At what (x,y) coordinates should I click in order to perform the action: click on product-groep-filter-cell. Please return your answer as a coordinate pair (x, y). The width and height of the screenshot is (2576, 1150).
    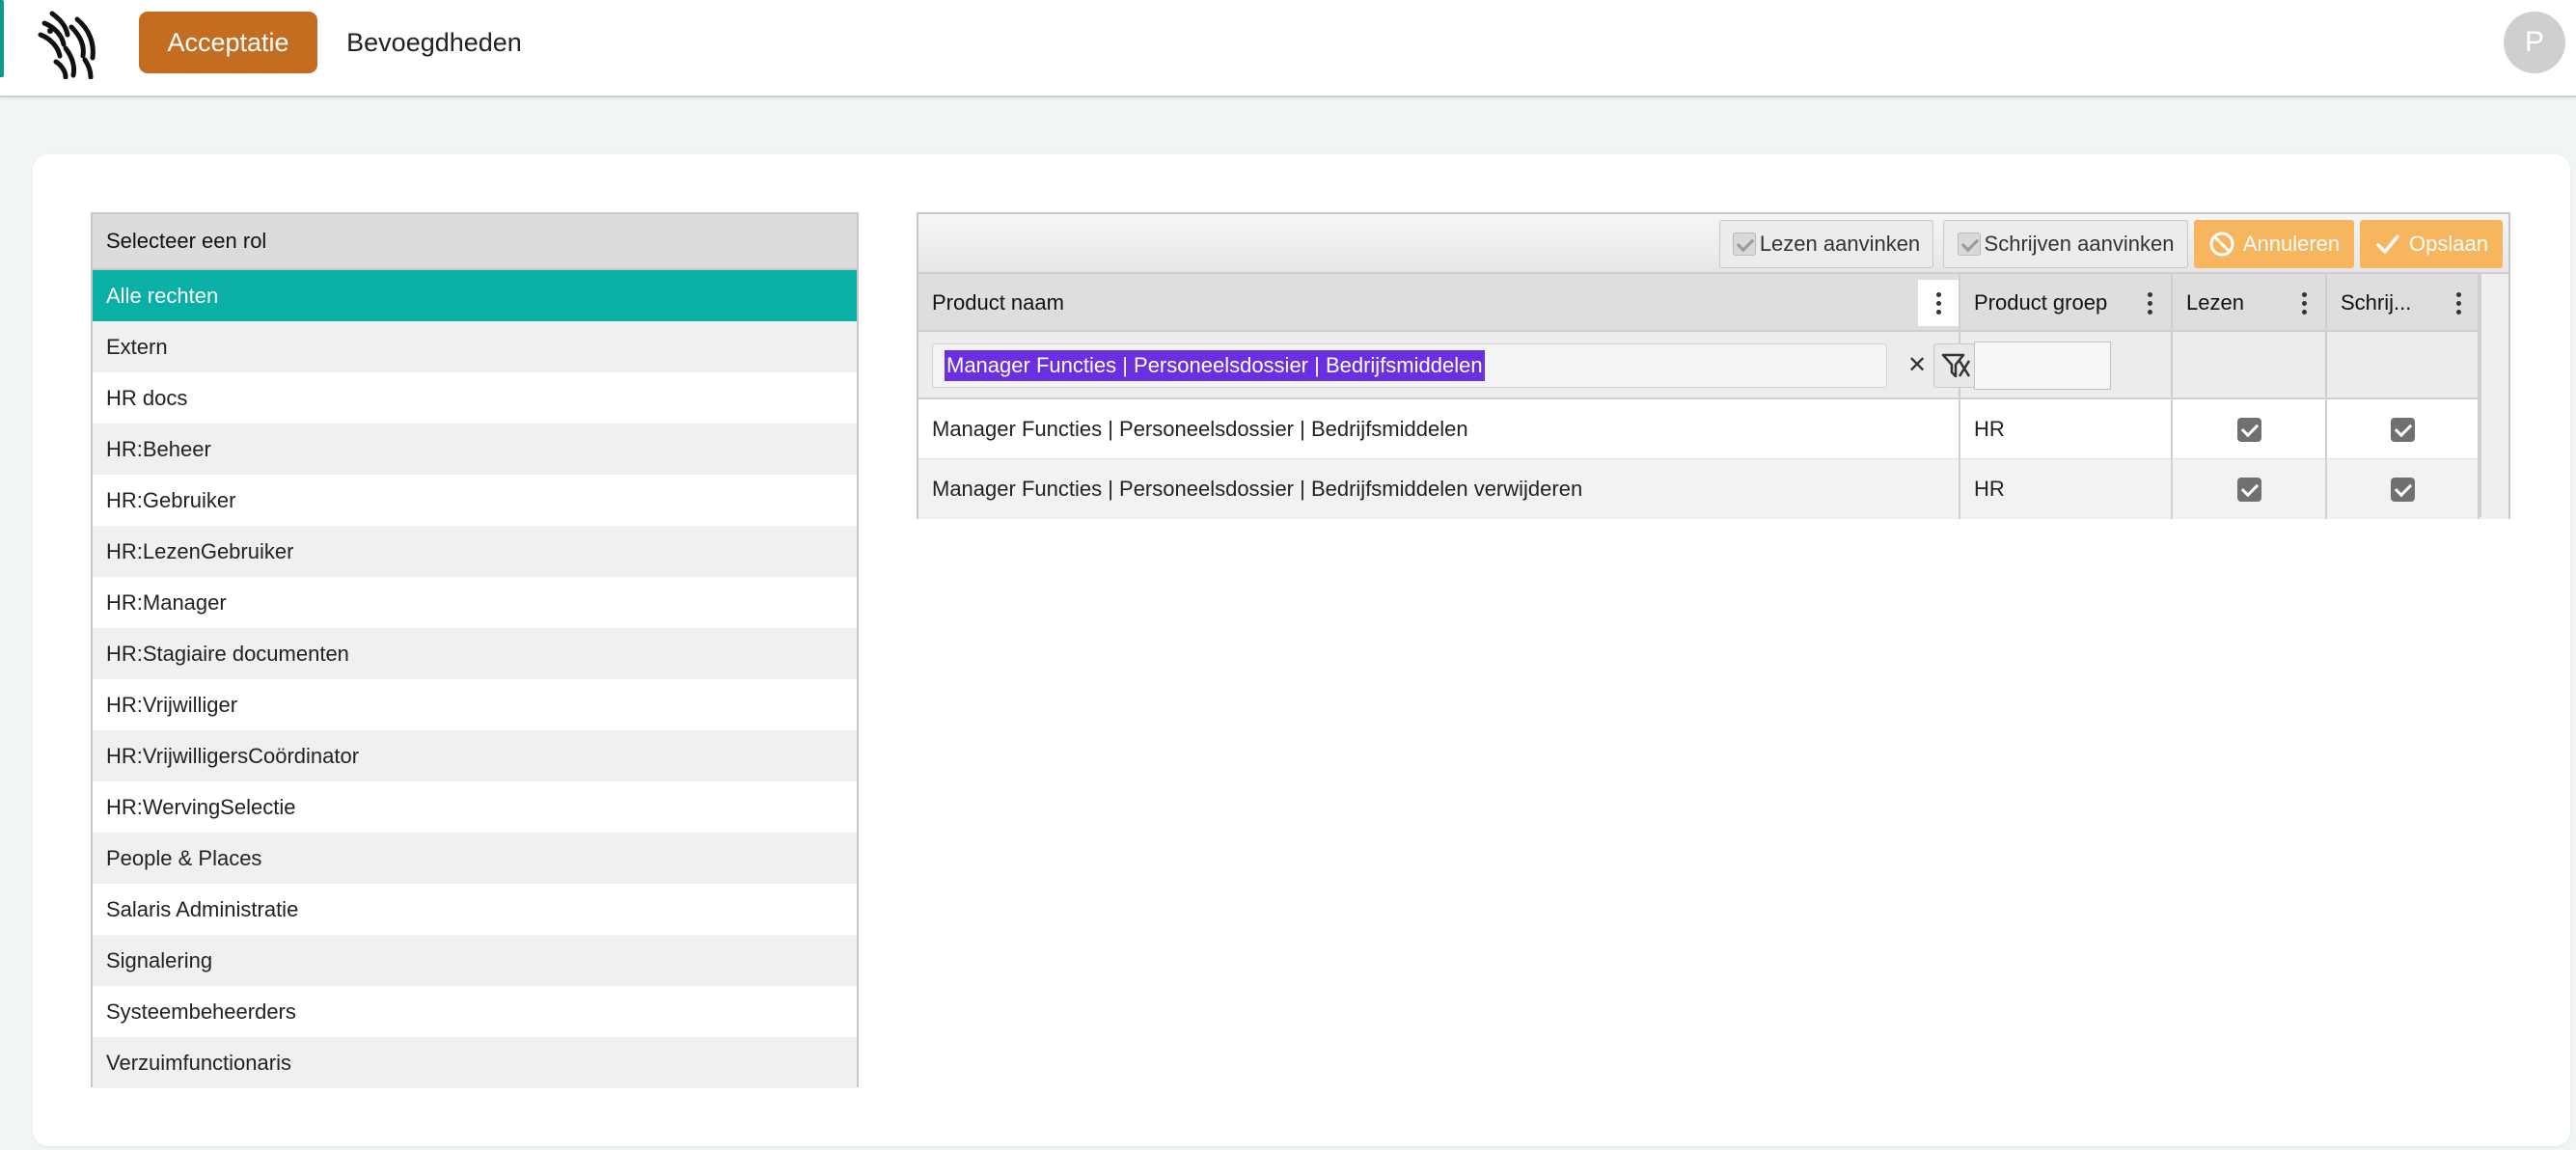
    Looking at the image, I should click on (2067, 366).